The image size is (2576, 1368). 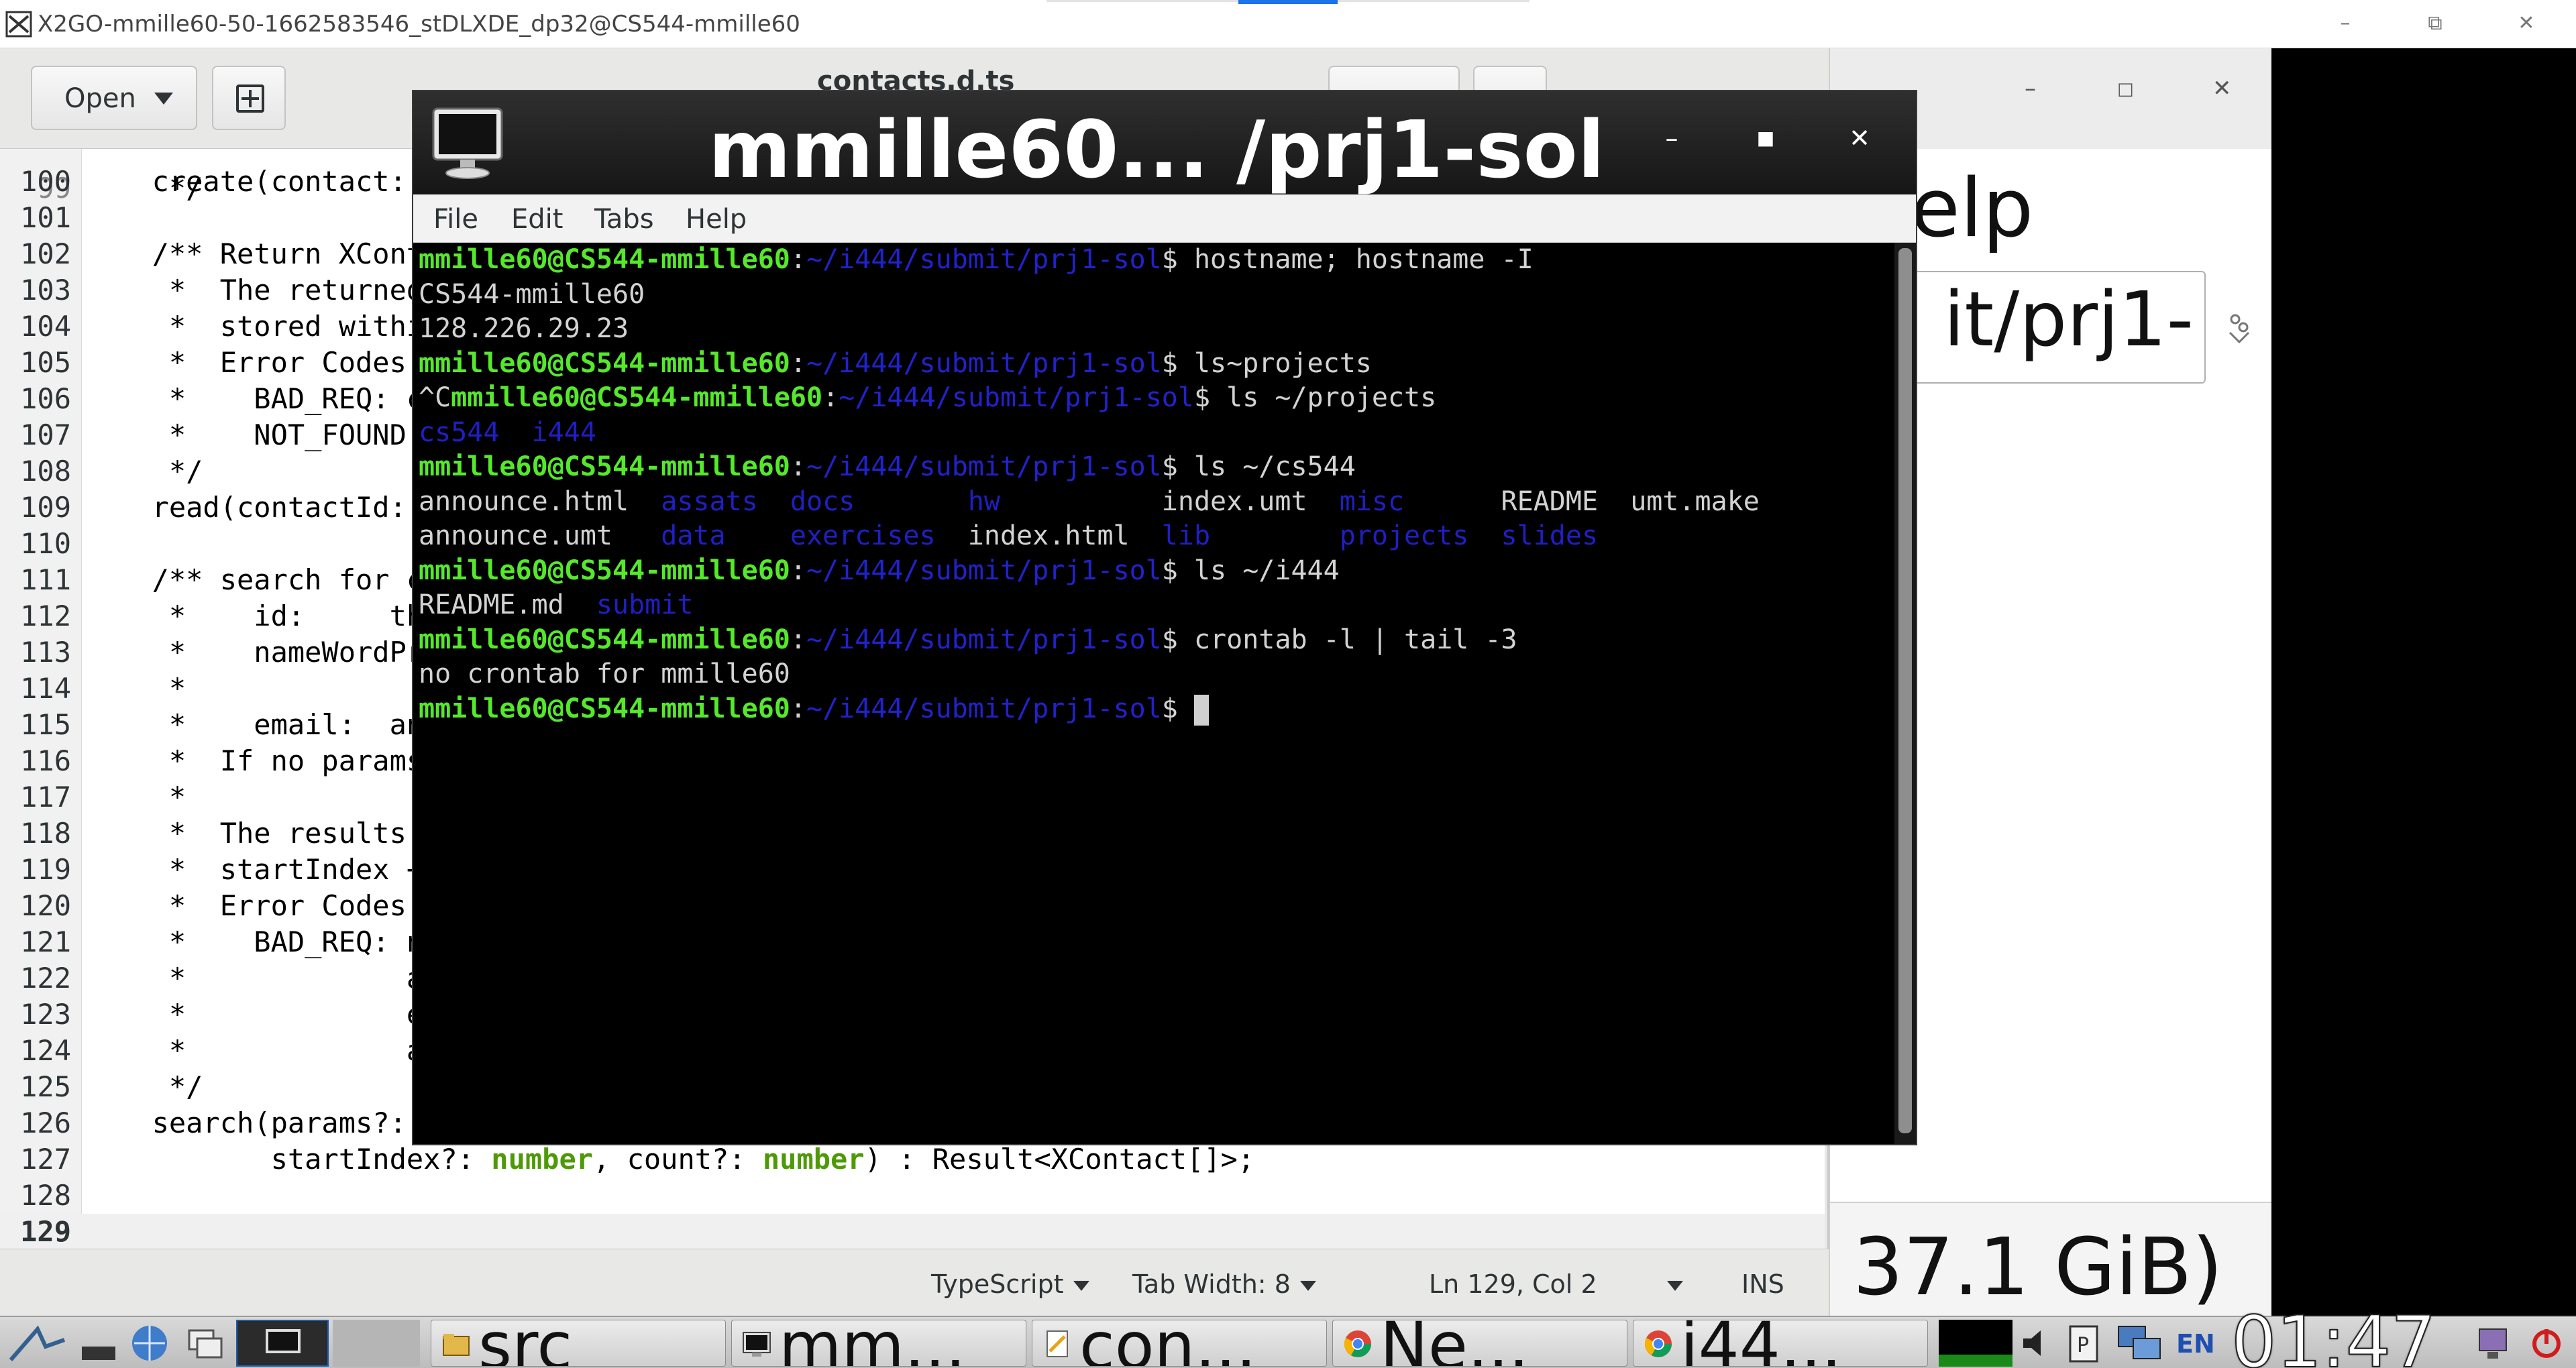 What do you see at coordinates (279, 253) in the screenshot?
I see `line-text: /** Return XConta` at bounding box center [279, 253].